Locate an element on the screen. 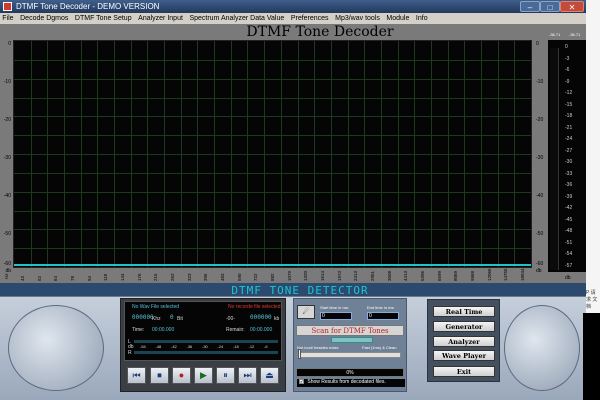 This screenshot has width=600, height=400. speaker-icon: ☄ is located at coordinates (306, 312).